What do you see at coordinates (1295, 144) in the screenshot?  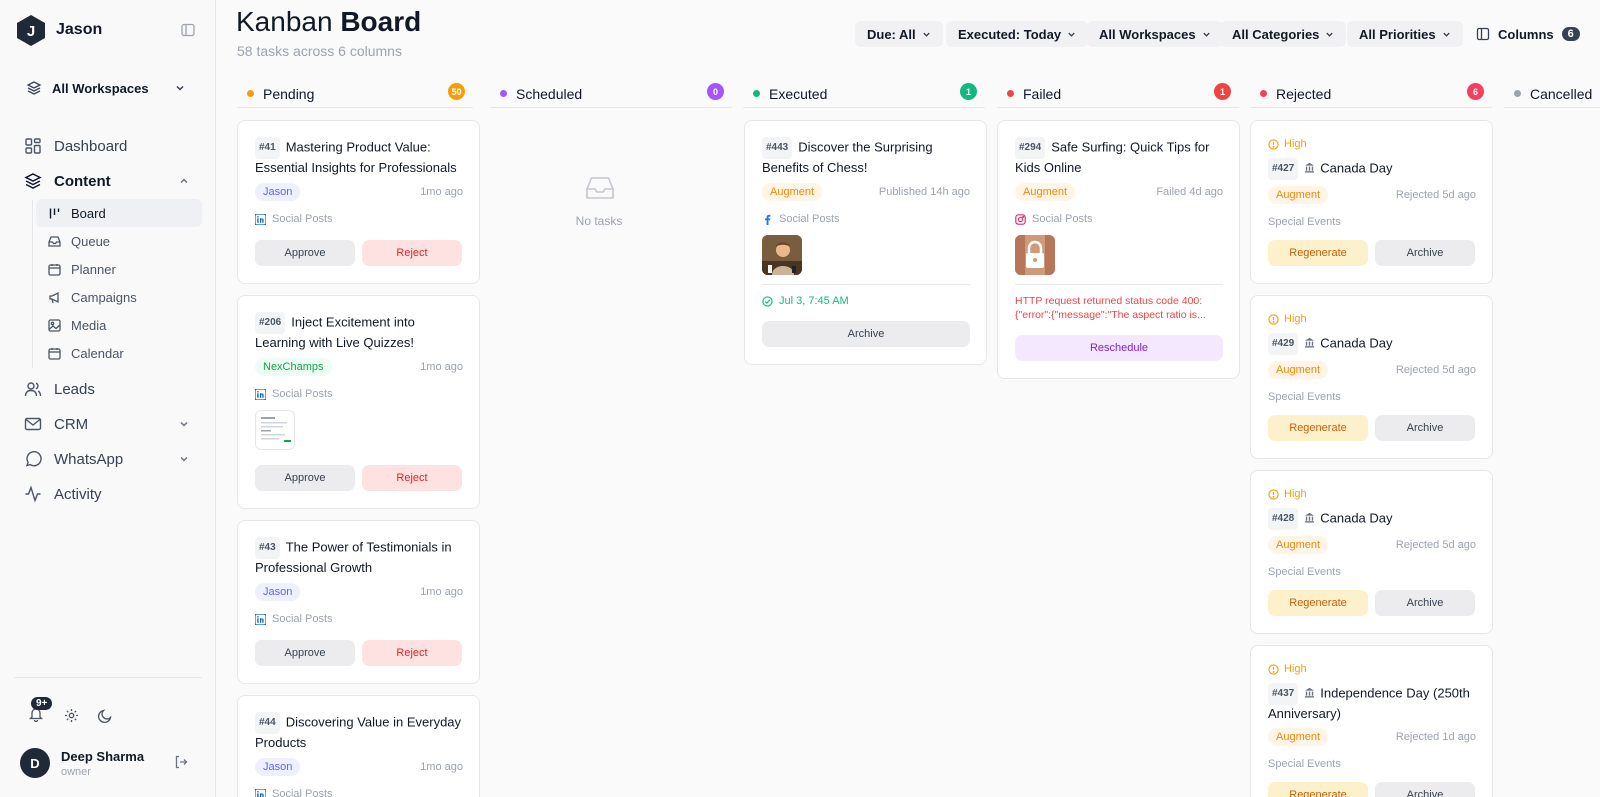 I see `priority-text: High` at bounding box center [1295, 144].